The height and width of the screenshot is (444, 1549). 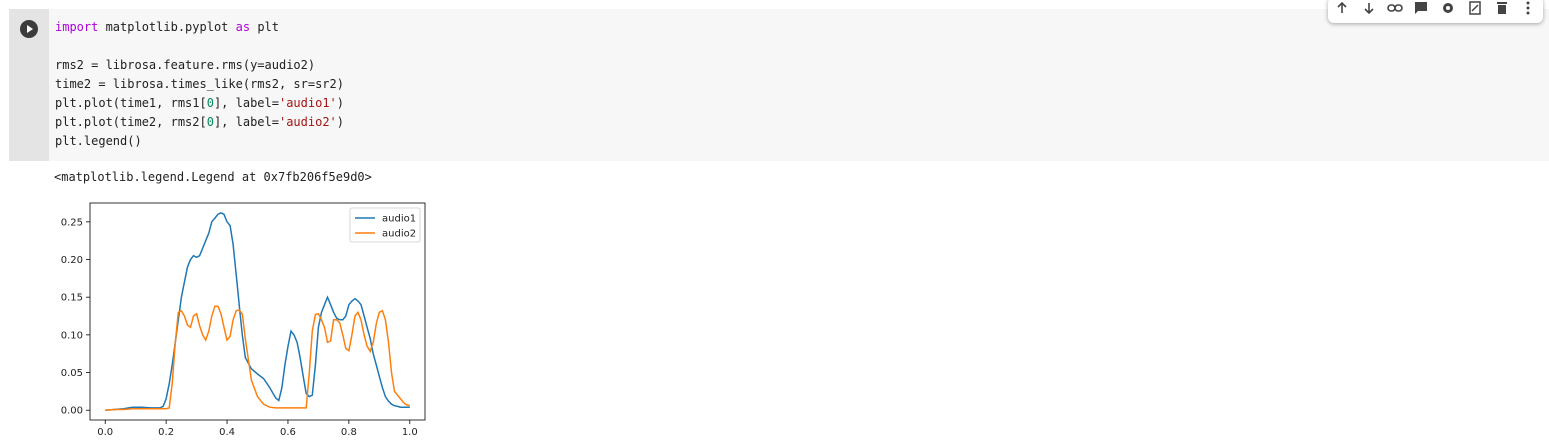 I want to click on code-line: time2 = librosa.times_like(rms2, sr=sr2), so click(x=199, y=84).